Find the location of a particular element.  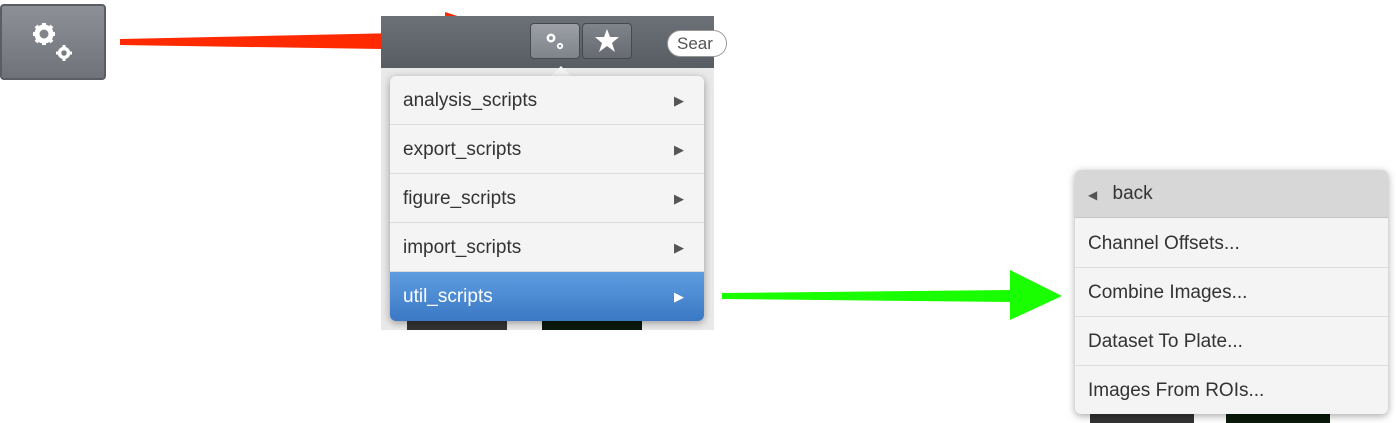

menu-item-analysis-scripts: analysis_scripts ▶ is located at coordinates (547, 100).